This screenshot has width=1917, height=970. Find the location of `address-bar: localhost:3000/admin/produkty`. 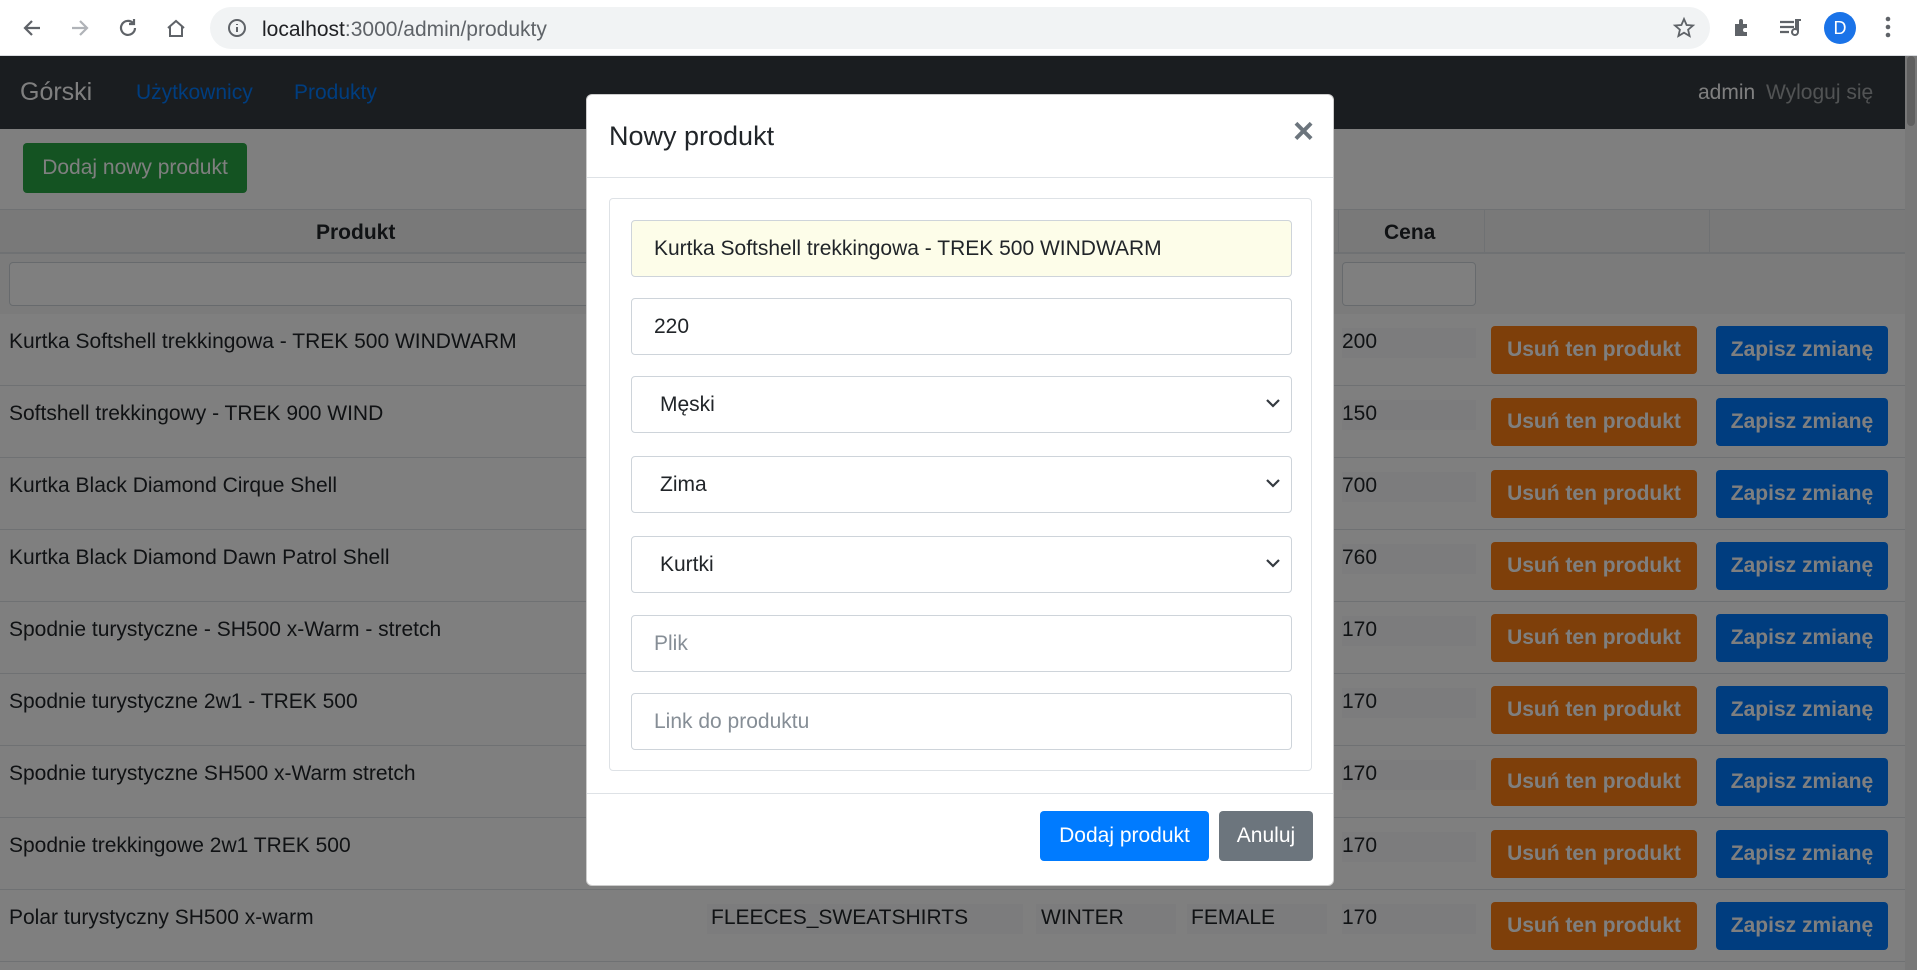

address-bar: localhost:3000/admin/produkty is located at coordinates (960, 28).